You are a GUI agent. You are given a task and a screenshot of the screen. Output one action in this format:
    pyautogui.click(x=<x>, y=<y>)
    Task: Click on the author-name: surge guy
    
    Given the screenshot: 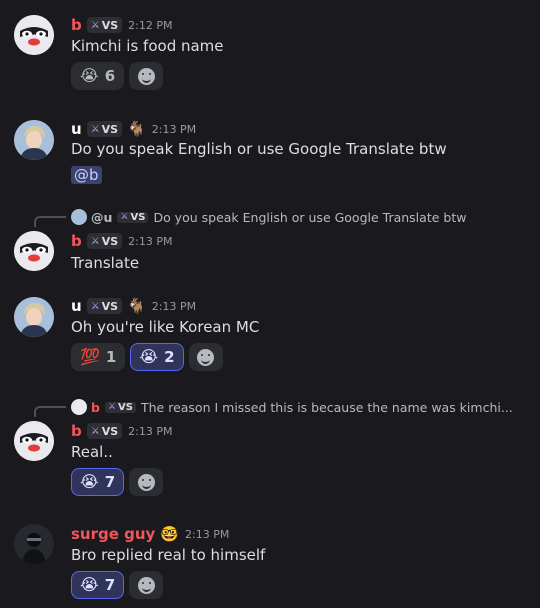 What is the action you would take?
    pyautogui.click(x=113, y=534)
    